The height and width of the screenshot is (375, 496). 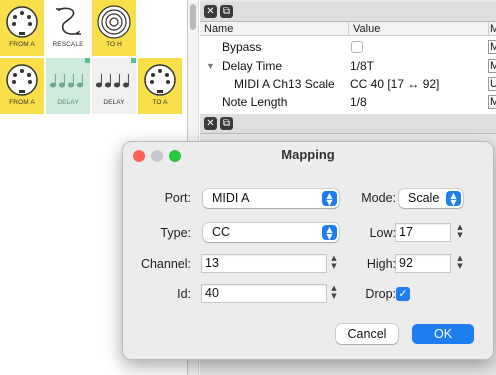 I want to click on port-label: Port:, so click(x=177, y=198).